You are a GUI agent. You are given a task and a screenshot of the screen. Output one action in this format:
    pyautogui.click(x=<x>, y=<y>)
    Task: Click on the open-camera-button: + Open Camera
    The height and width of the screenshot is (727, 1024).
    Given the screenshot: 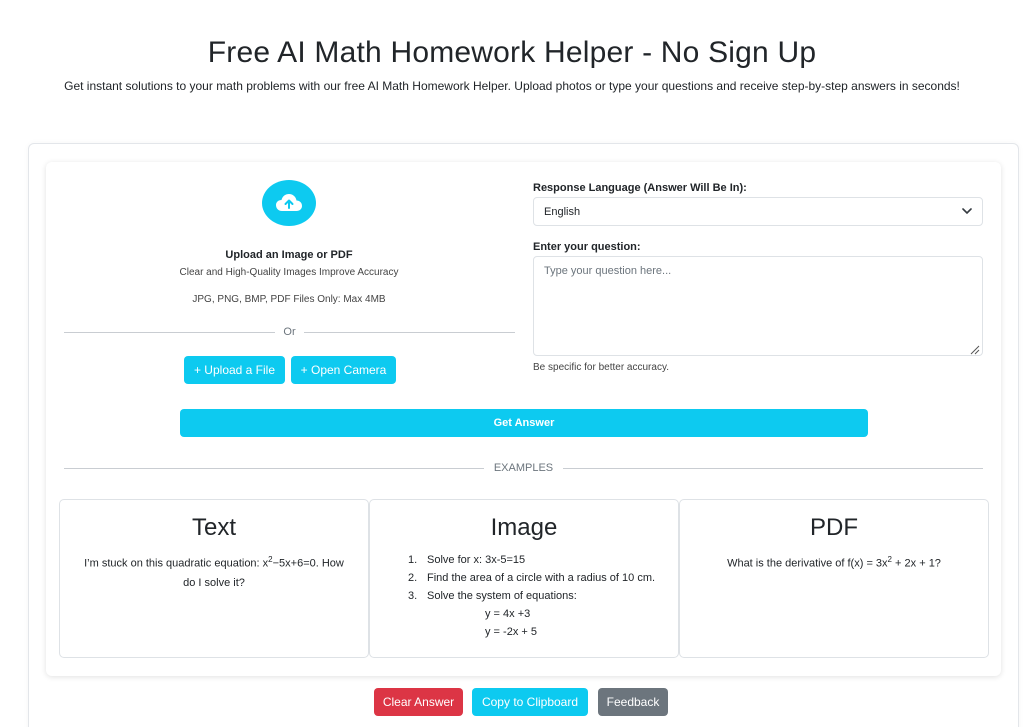 What is the action you would take?
    pyautogui.click(x=343, y=370)
    